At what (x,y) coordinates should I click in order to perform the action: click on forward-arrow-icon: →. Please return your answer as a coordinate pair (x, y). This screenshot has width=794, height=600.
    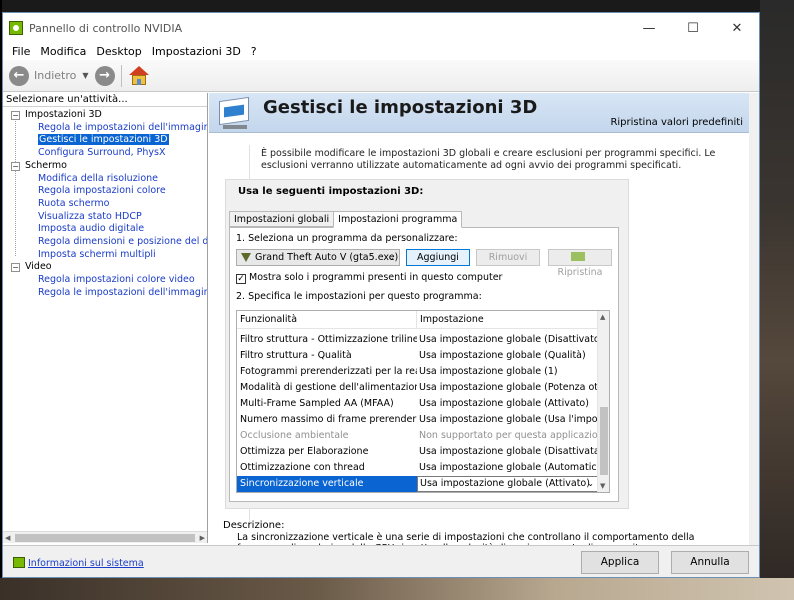
    Looking at the image, I should click on (104, 75).